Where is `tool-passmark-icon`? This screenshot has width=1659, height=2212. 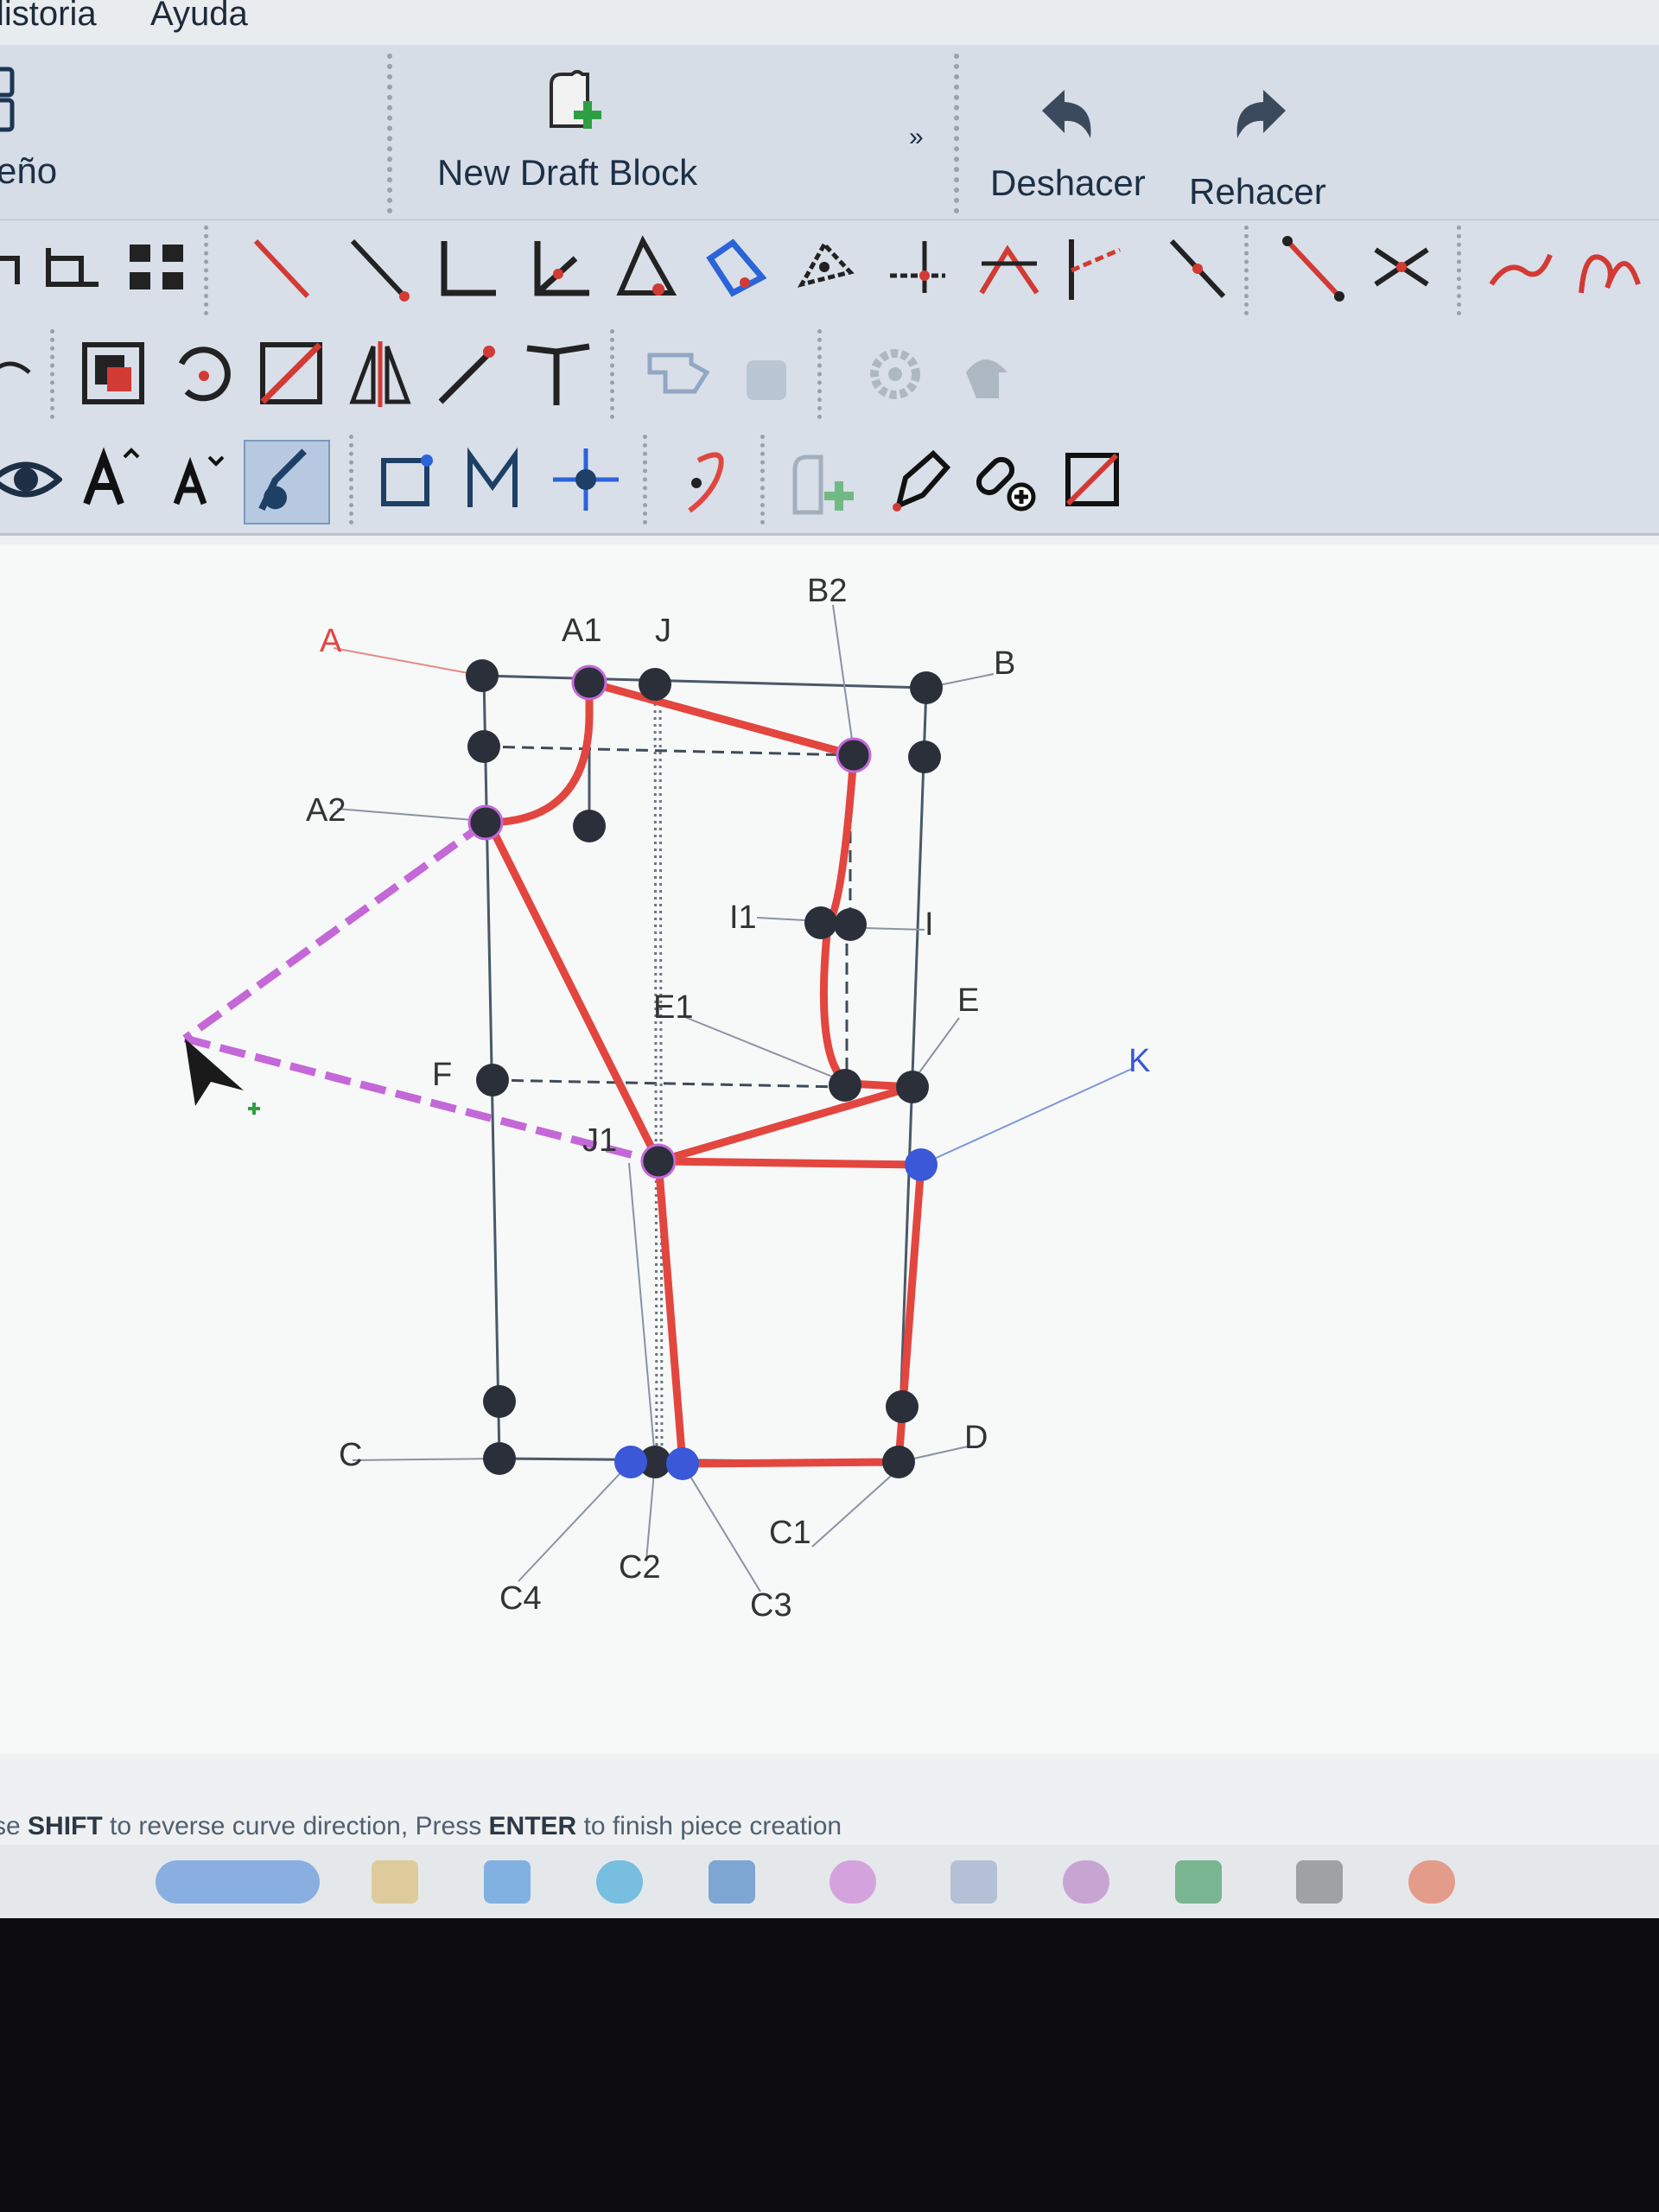
tool-passmark-icon is located at coordinates (707, 479).